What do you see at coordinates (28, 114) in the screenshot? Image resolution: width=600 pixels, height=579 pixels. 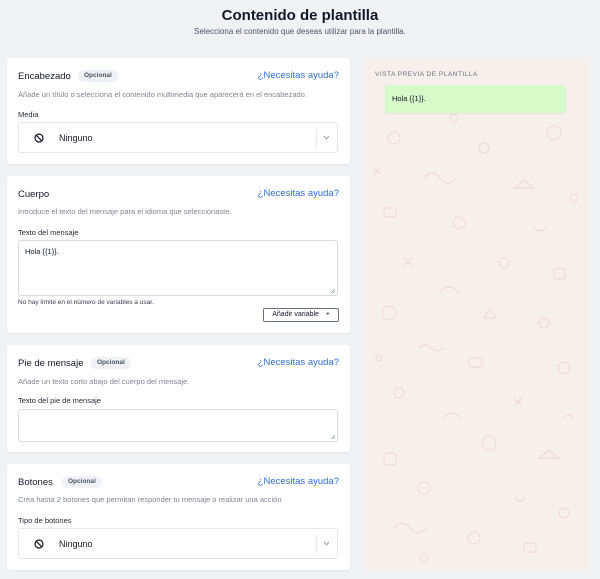 I see `media-label: Media` at bounding box center [28, 114].